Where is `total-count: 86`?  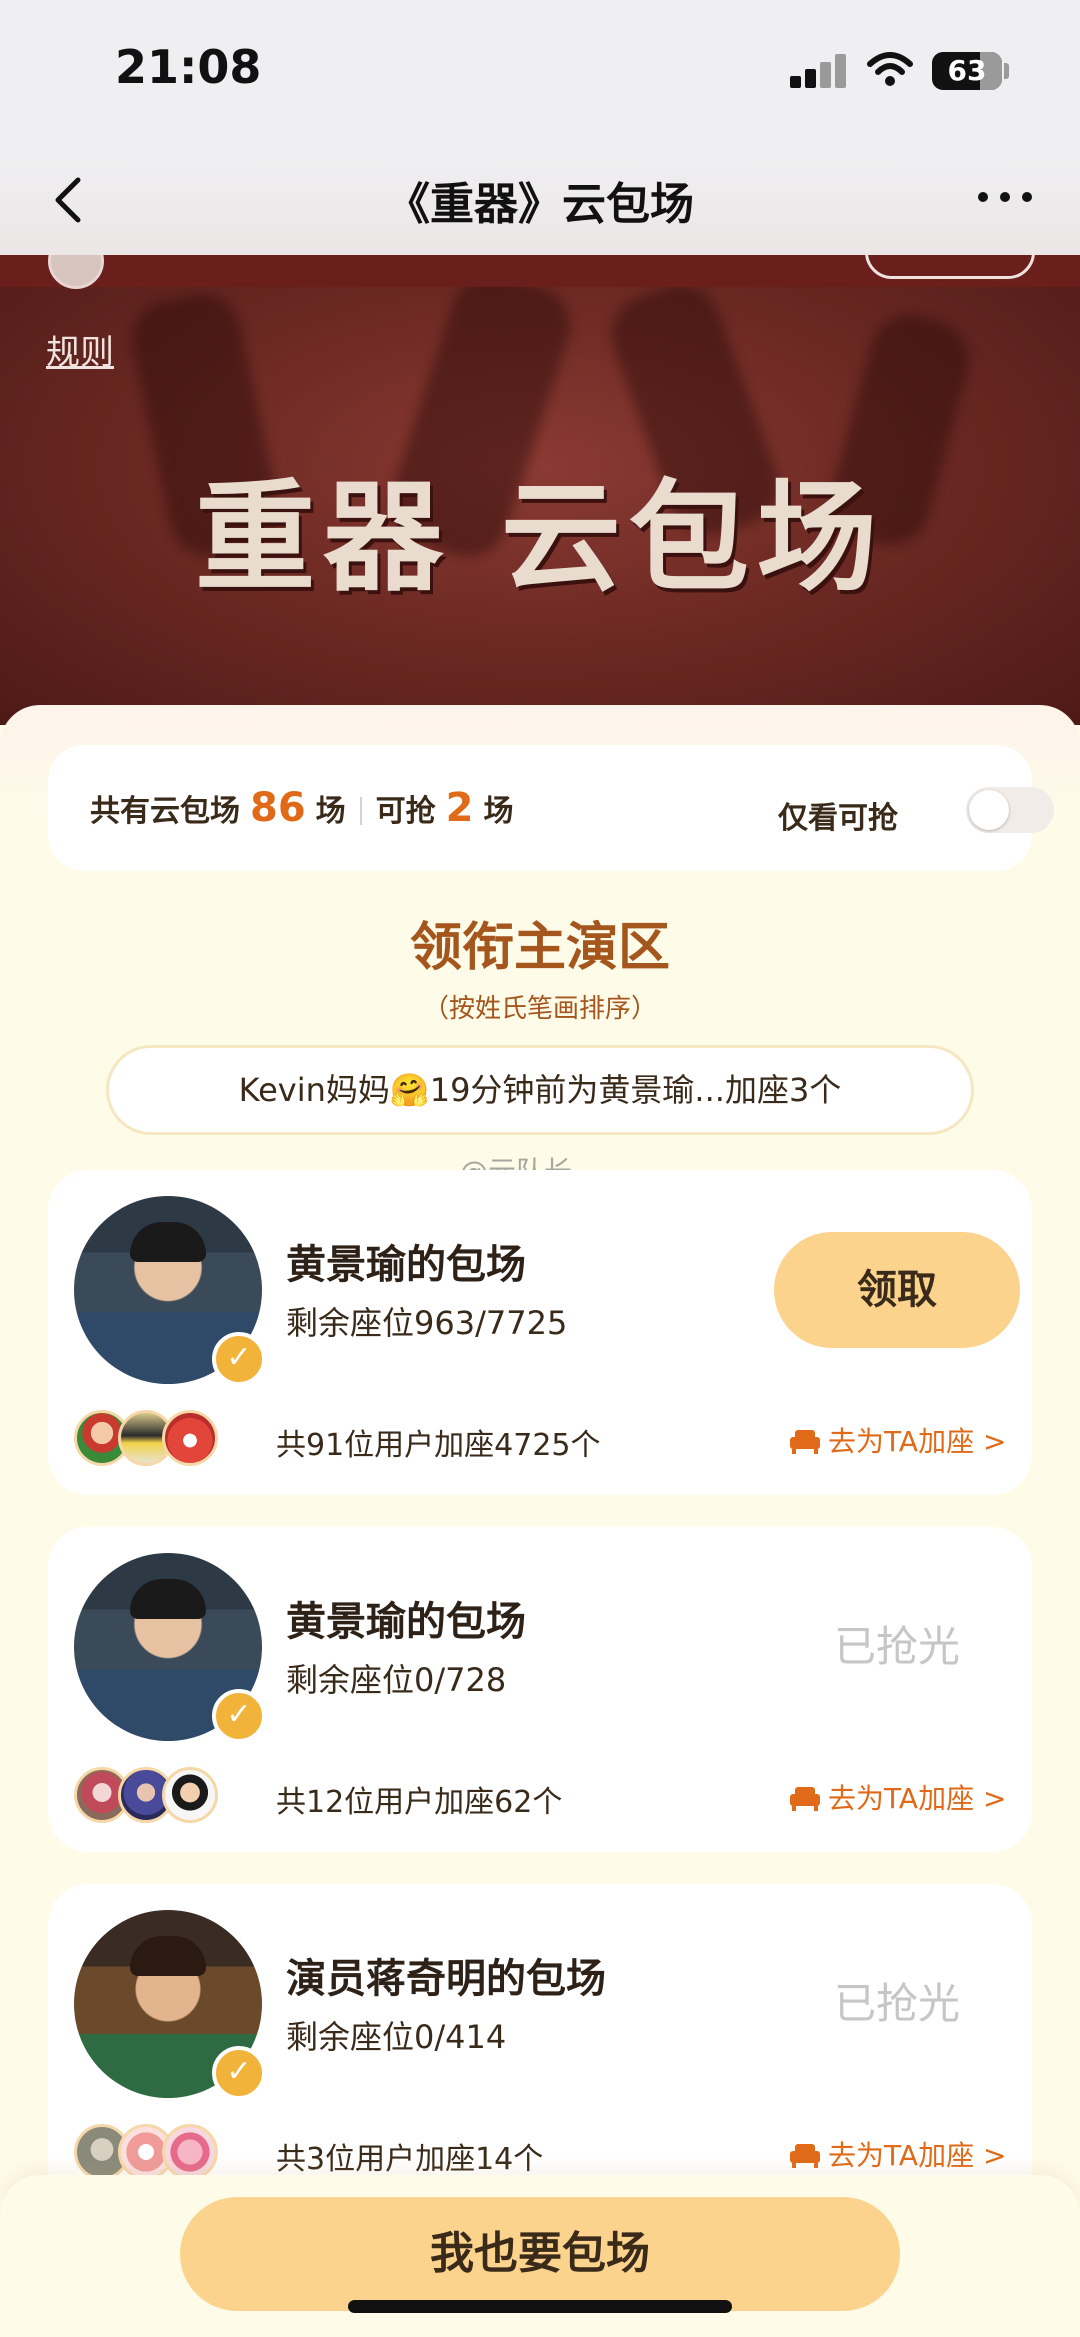
total-count: 86 is located at coordinates (278, 808).